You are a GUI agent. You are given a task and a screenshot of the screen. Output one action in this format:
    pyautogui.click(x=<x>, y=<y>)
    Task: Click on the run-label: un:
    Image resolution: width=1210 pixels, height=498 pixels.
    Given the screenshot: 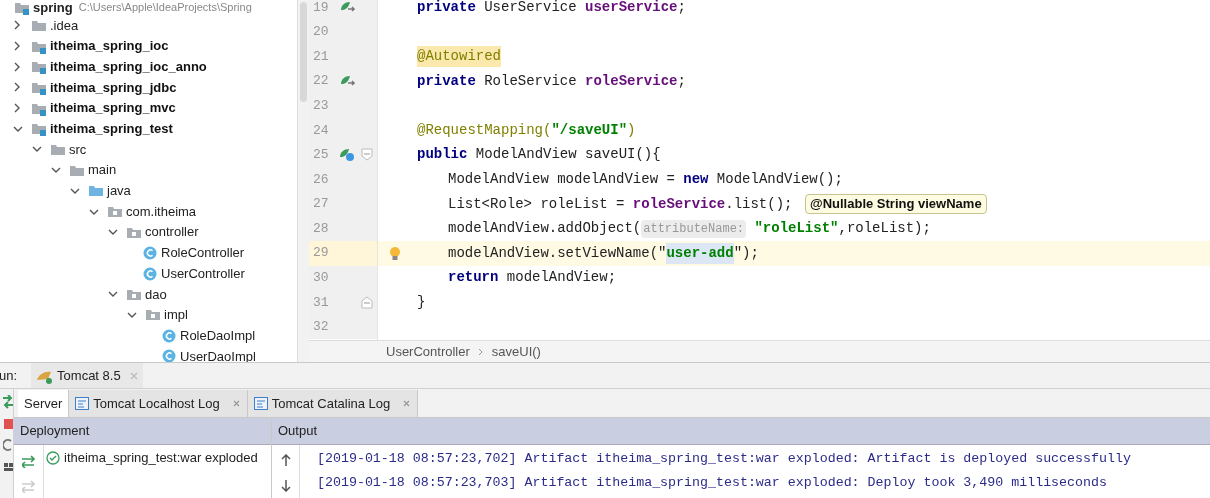 What is the action you would take?
    pyautogui.click(x=9, y=375)
    